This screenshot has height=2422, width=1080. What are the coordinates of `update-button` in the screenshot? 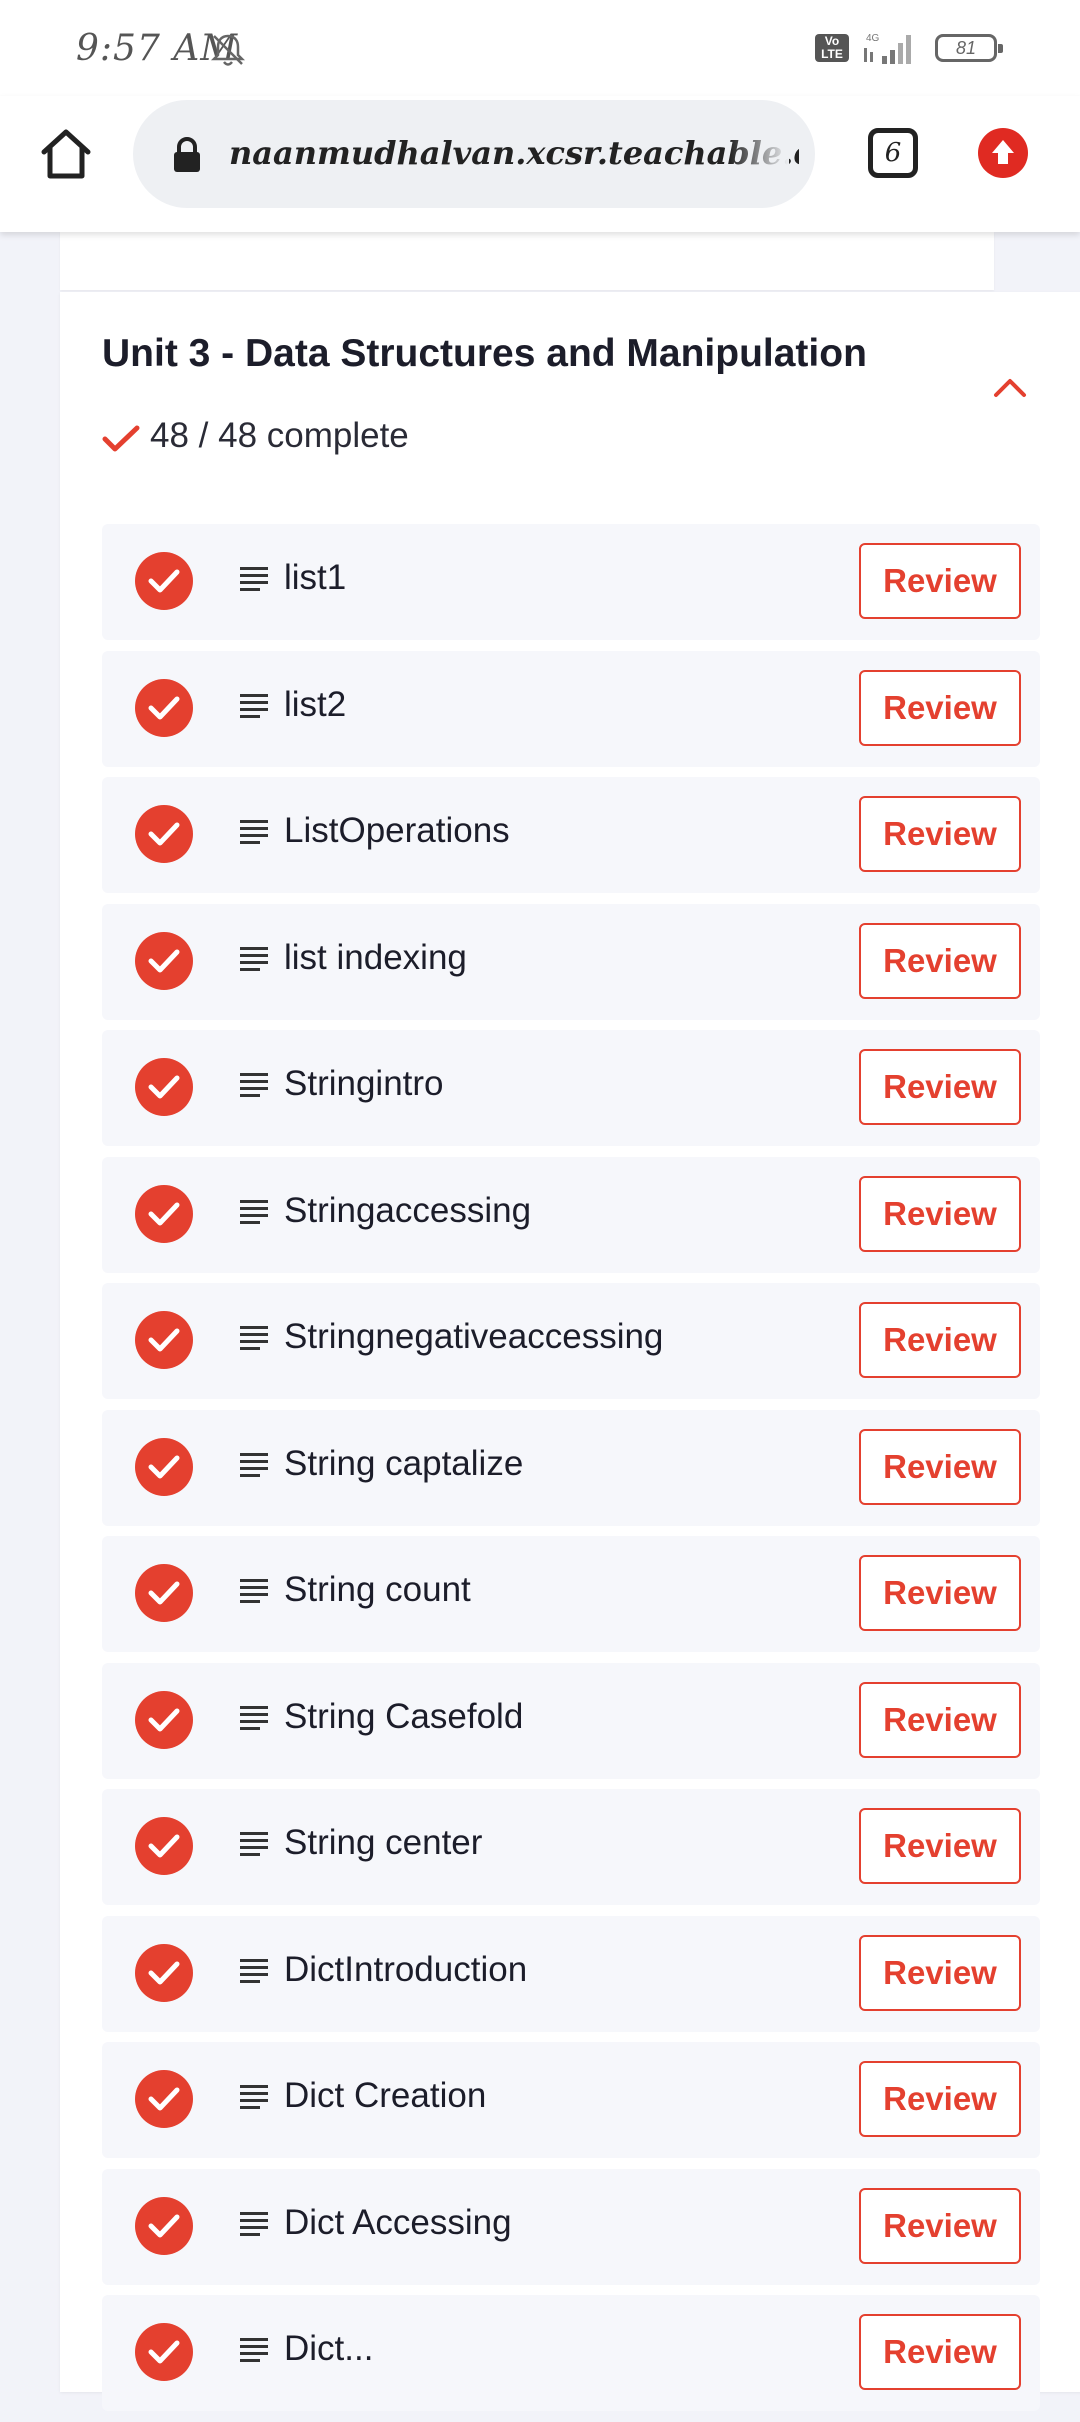 It's located at (1003, 153).